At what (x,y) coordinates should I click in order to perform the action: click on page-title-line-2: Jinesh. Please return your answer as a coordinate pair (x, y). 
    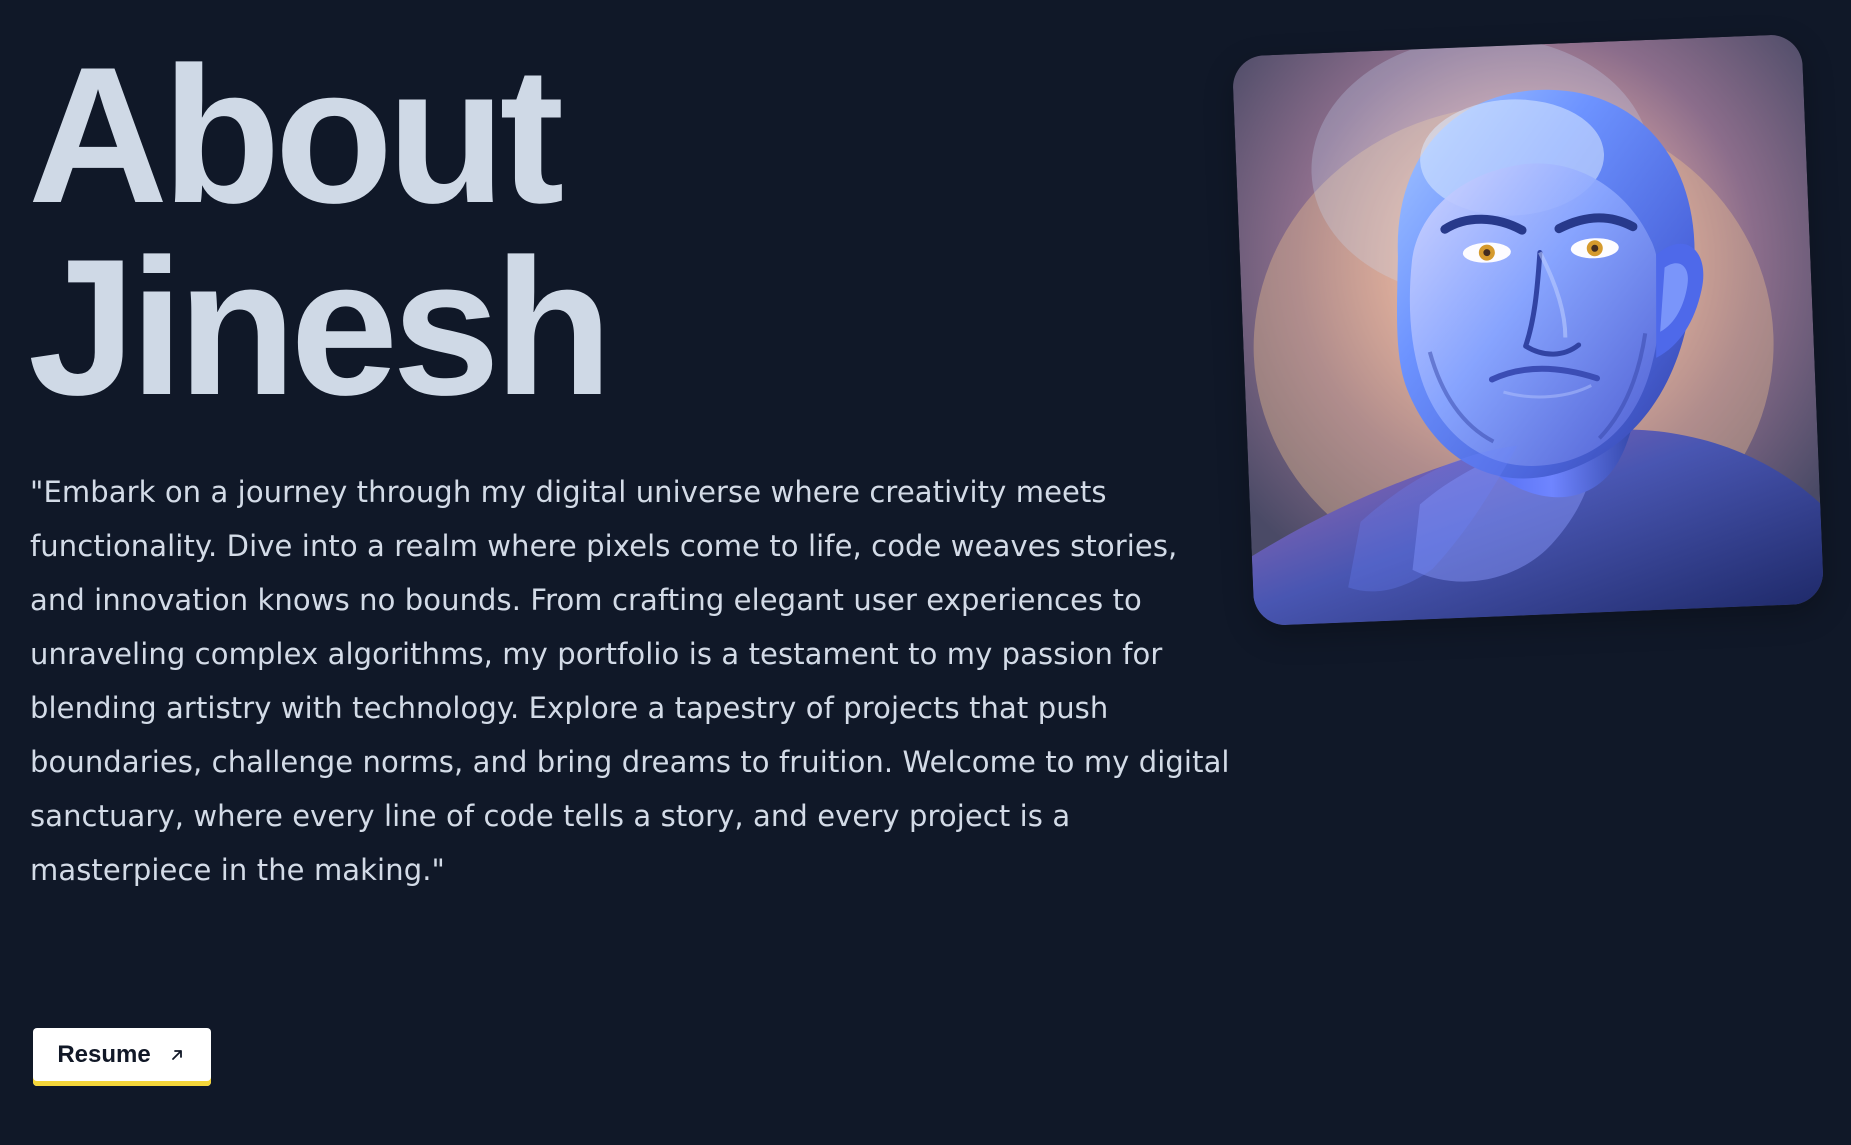
    Looking at the image, I should click on (320, 327).